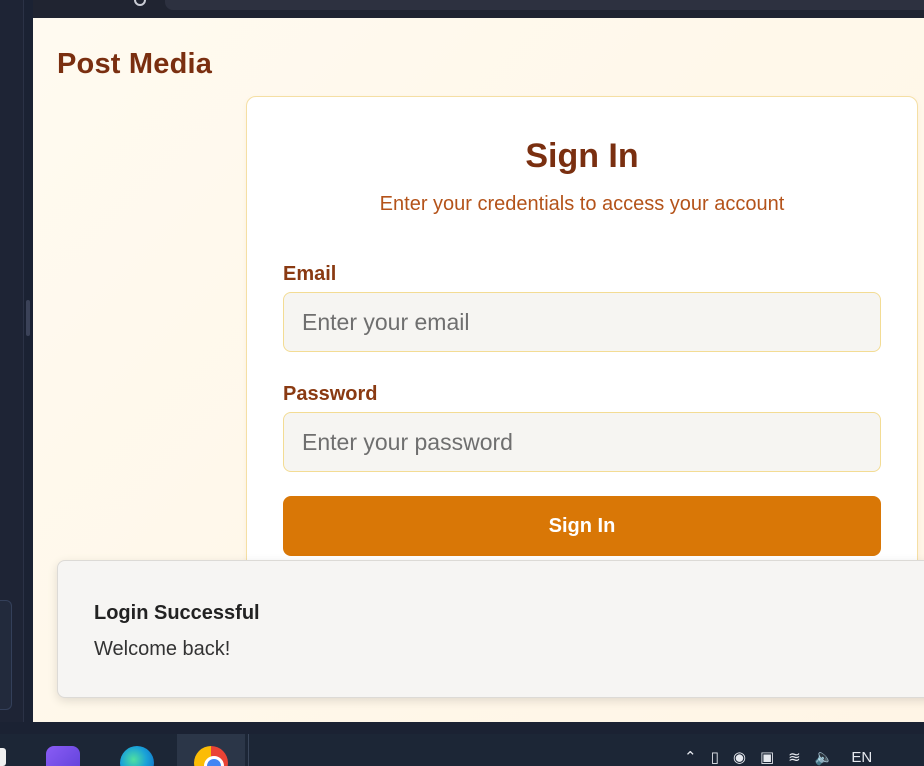  What do you see at coordinates (690, 757) in the screenshot?
I see `chevron-up-icon: ⌃` at bounding box center [690, 757].